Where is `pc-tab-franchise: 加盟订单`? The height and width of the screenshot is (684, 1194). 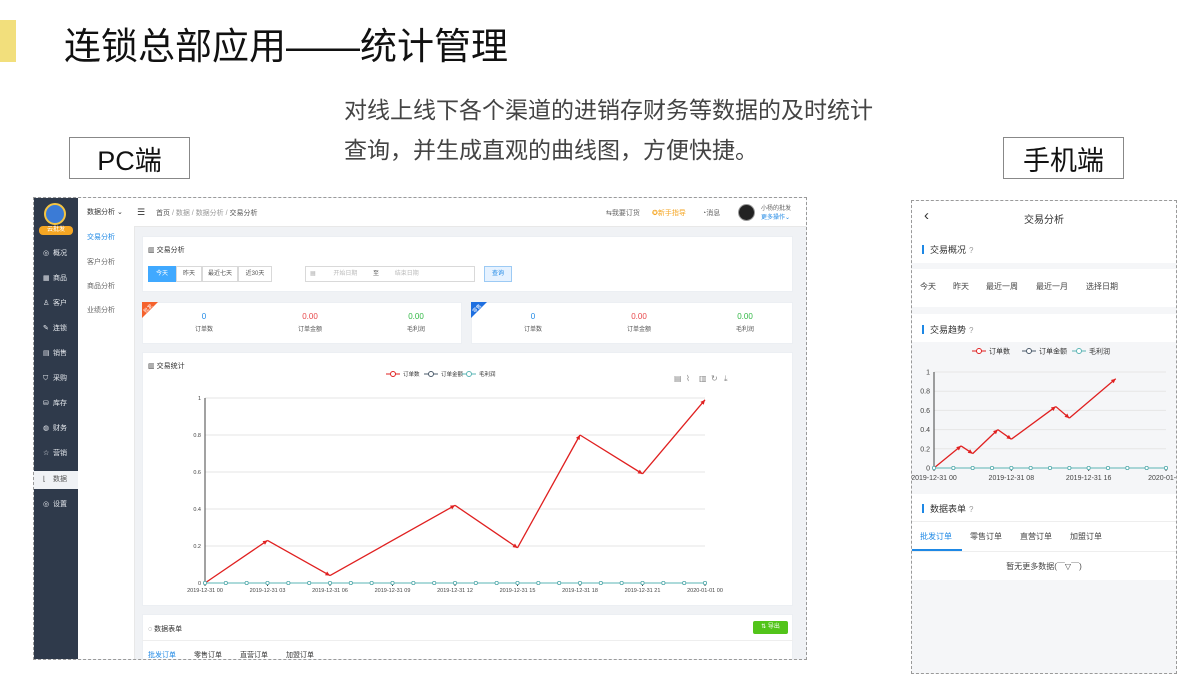 pc-tab-franchise: 加盟订单 is located at coordinates (300, 654).